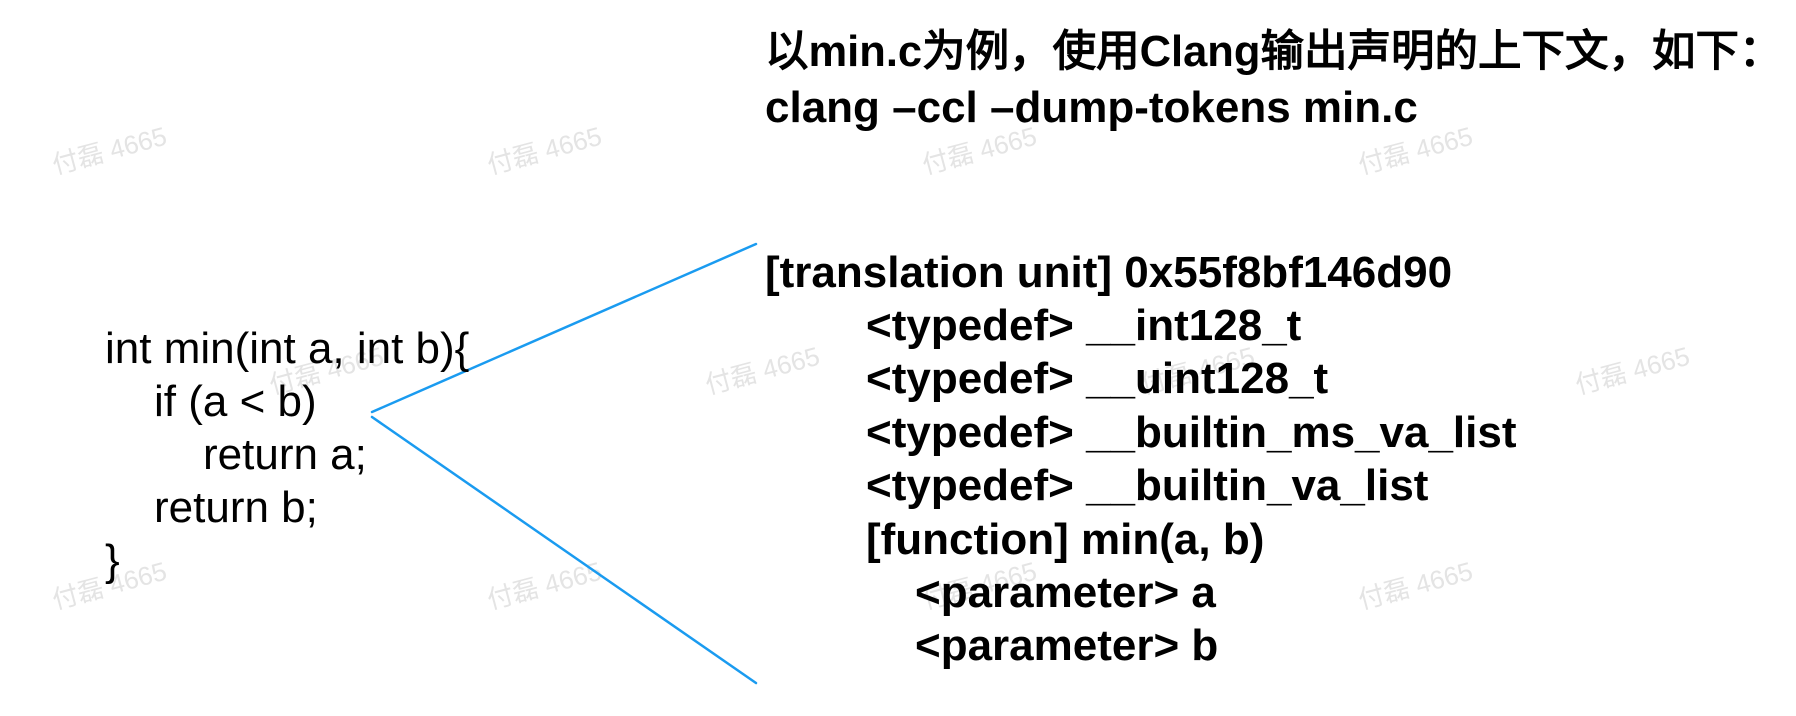  What do you see at coordinates (1084, 325) in the screenshot?
I see `ast-line-typedef-int128: <typedef> __int128_t` at bounding box center [1084, 325].